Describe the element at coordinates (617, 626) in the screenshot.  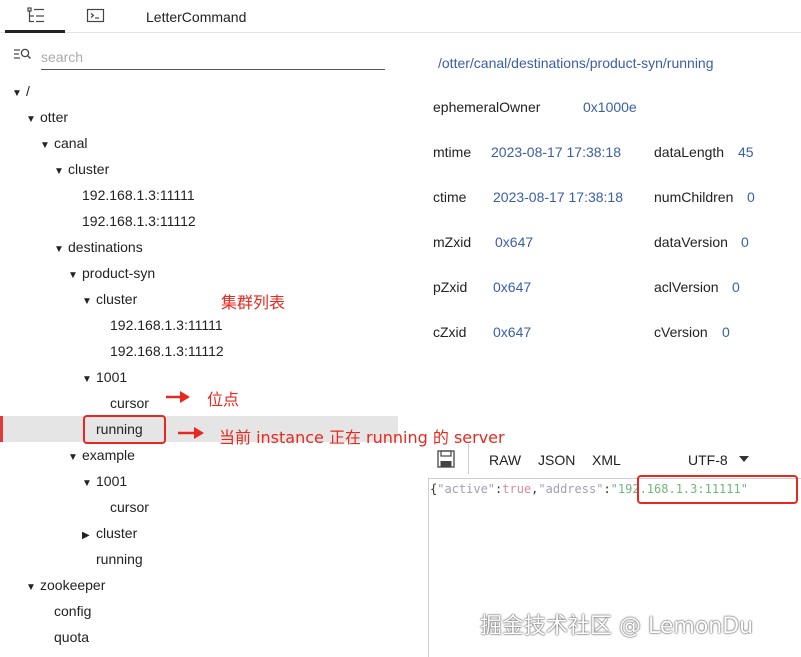
I see `watermark: 掘金技术社区 @ LemonDu` at that location.